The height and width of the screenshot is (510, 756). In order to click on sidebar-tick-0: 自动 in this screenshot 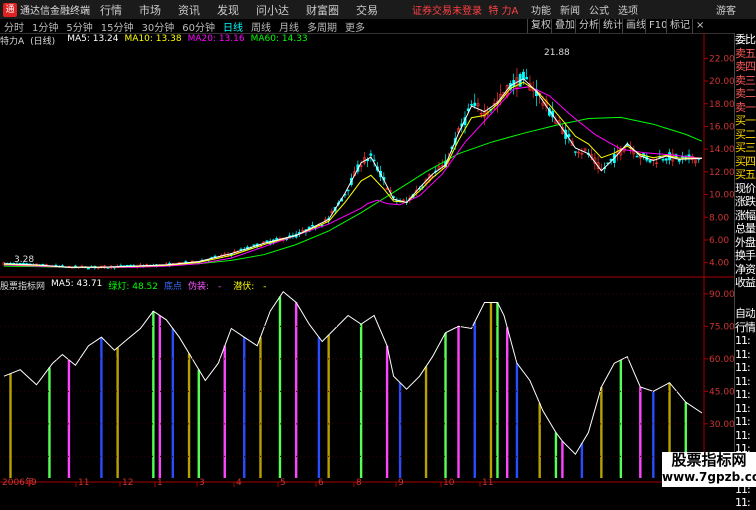, I will do `click(745, 314)`.